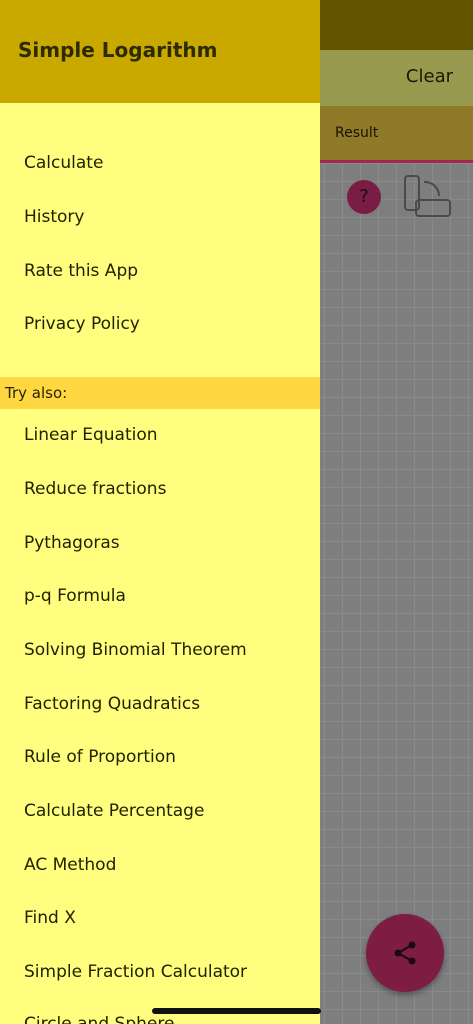 The width and height of the screenshot is (473, 1024). I want to click on menu-item-reduce-fractions: Reduce fractions, so click(95, 489).